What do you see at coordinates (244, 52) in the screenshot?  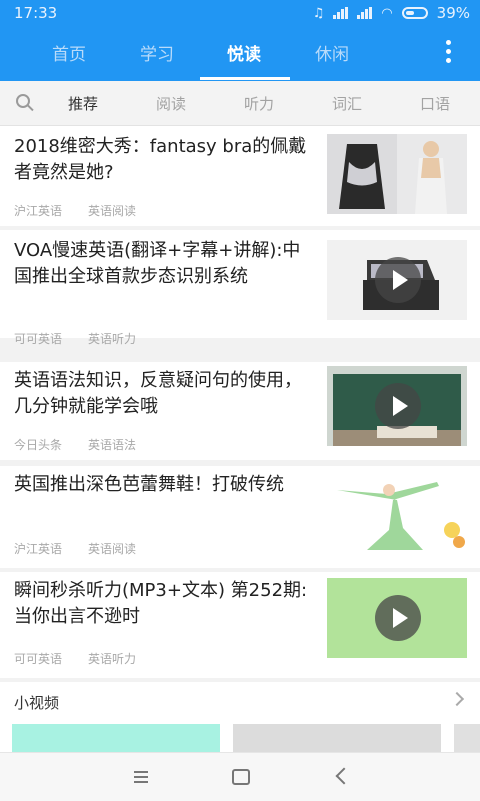 I see `tab-reading: 悦读` at bounding box center [244, 52].